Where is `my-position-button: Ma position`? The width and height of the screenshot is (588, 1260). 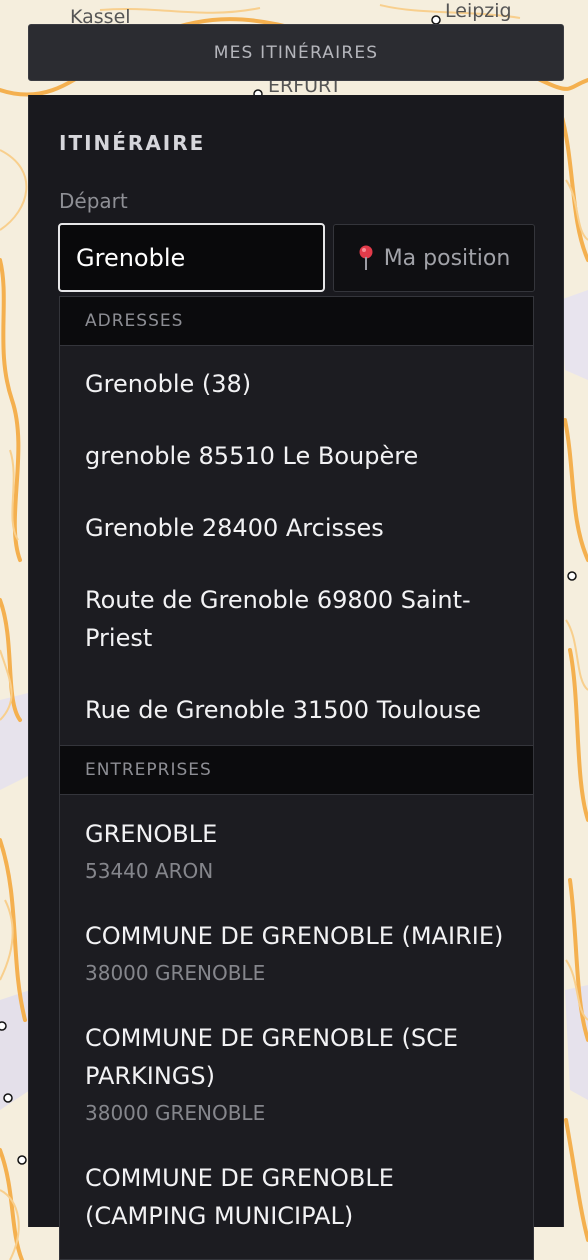 my-position-button: Ma position is located at coordinates (434, 258).